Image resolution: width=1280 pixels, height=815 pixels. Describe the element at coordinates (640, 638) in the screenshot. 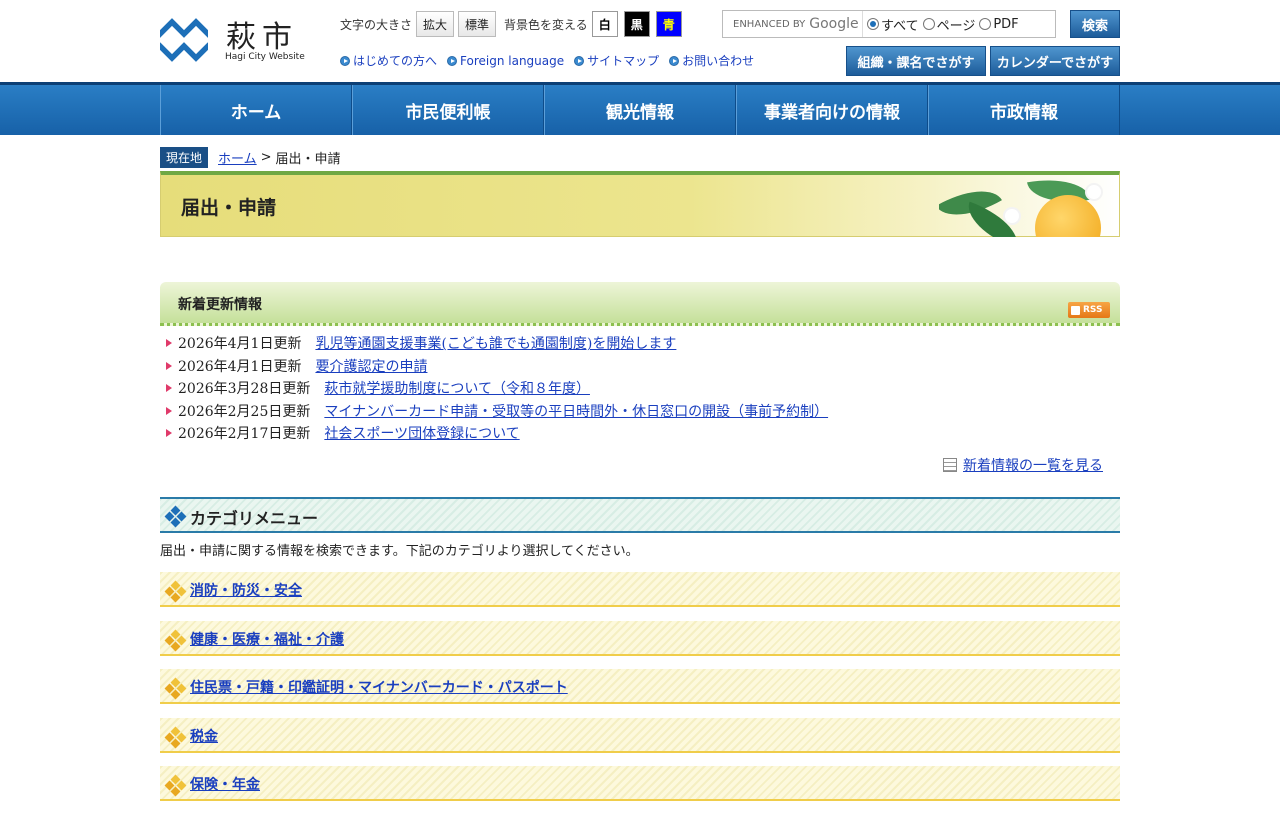

I see `category-item: 健康・医療・福祉・介護` at that location.